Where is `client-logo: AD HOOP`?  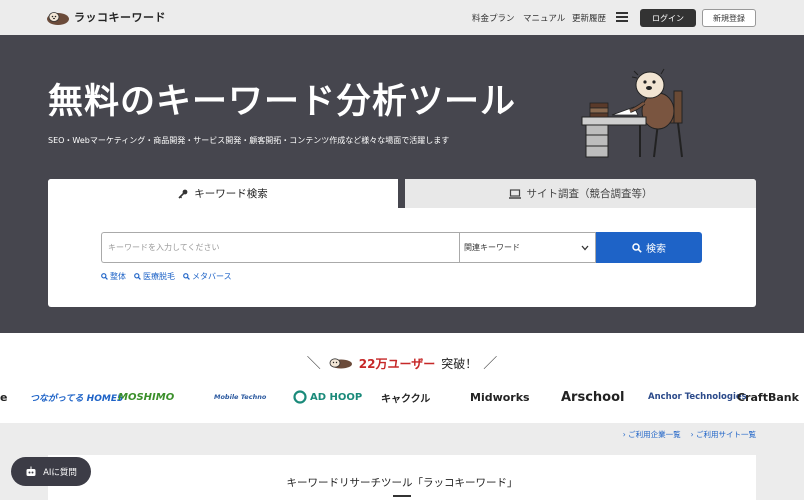 client-logo: AD HOOP is located at coordinates (327, 397).